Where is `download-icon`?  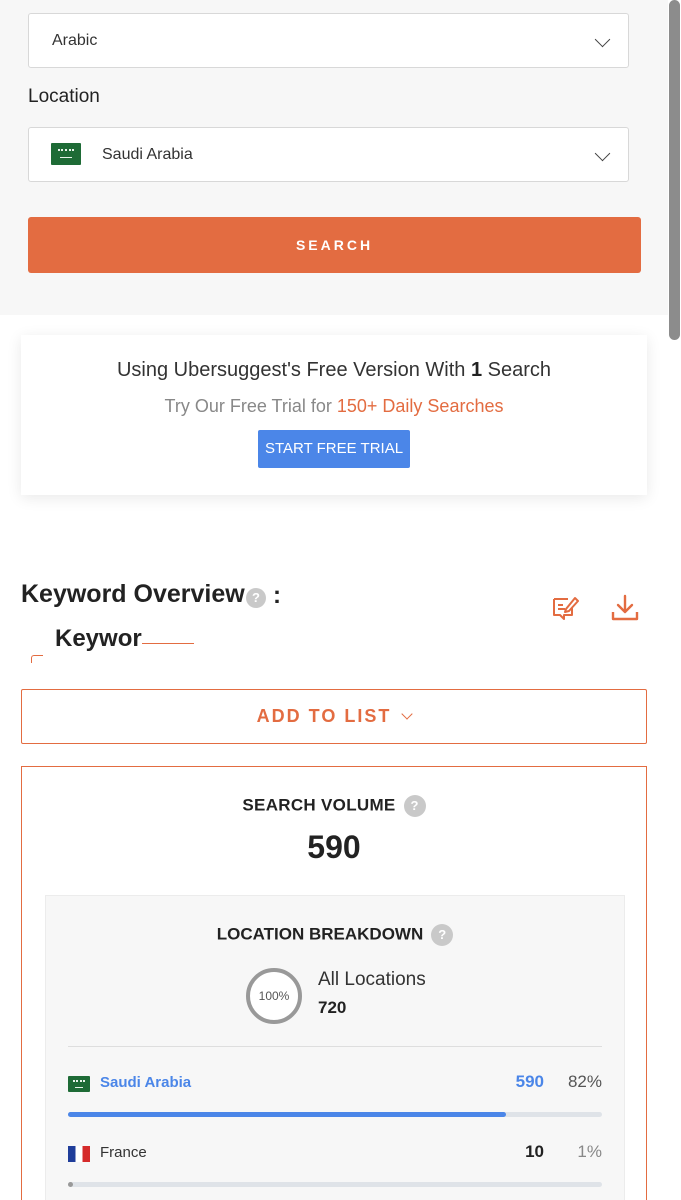 download-icon is located at coordinates (625, 608).